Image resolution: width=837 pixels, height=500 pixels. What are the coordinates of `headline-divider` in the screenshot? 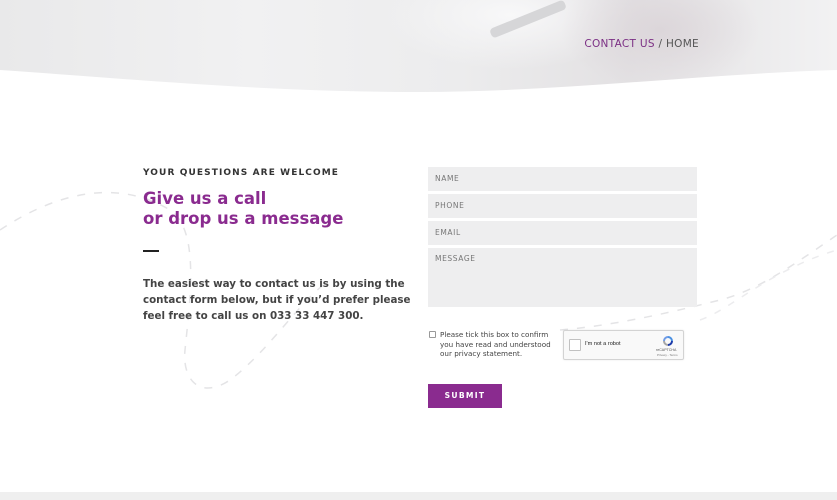 It's located at (151, 251).